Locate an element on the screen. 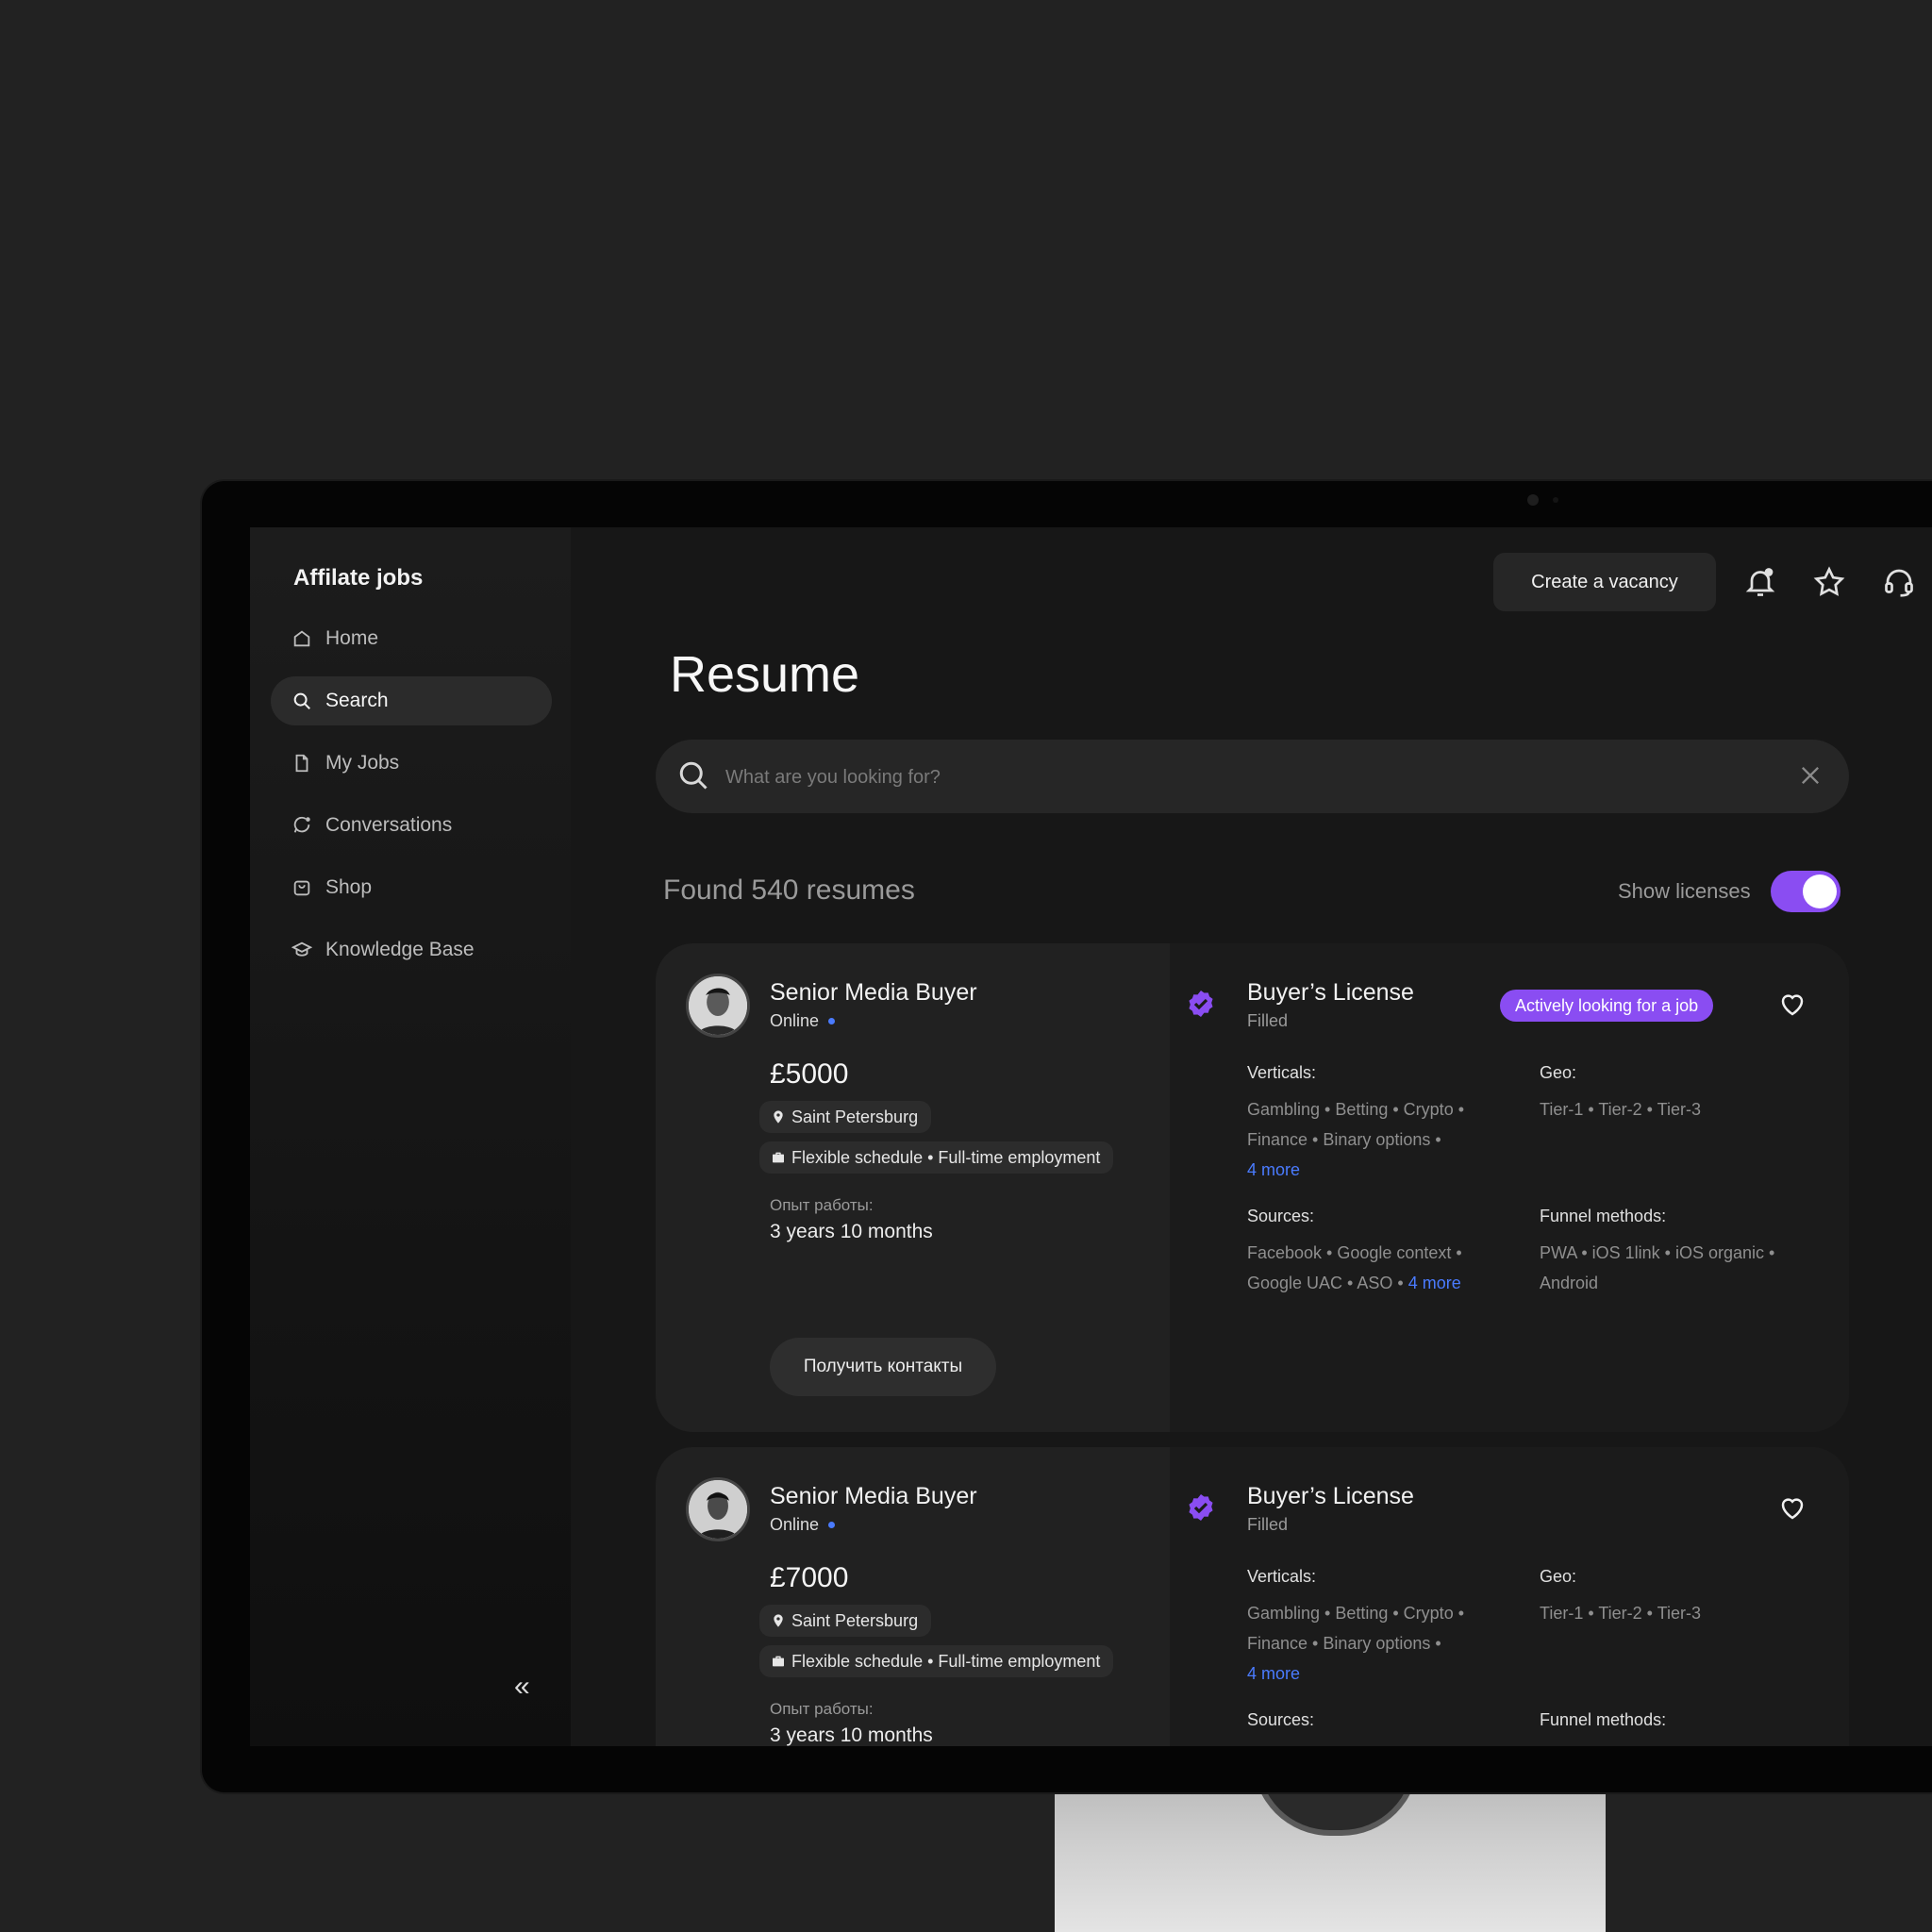 The image size is (1932, 1932). camera-sensor is located at coordinates (1555, 500).